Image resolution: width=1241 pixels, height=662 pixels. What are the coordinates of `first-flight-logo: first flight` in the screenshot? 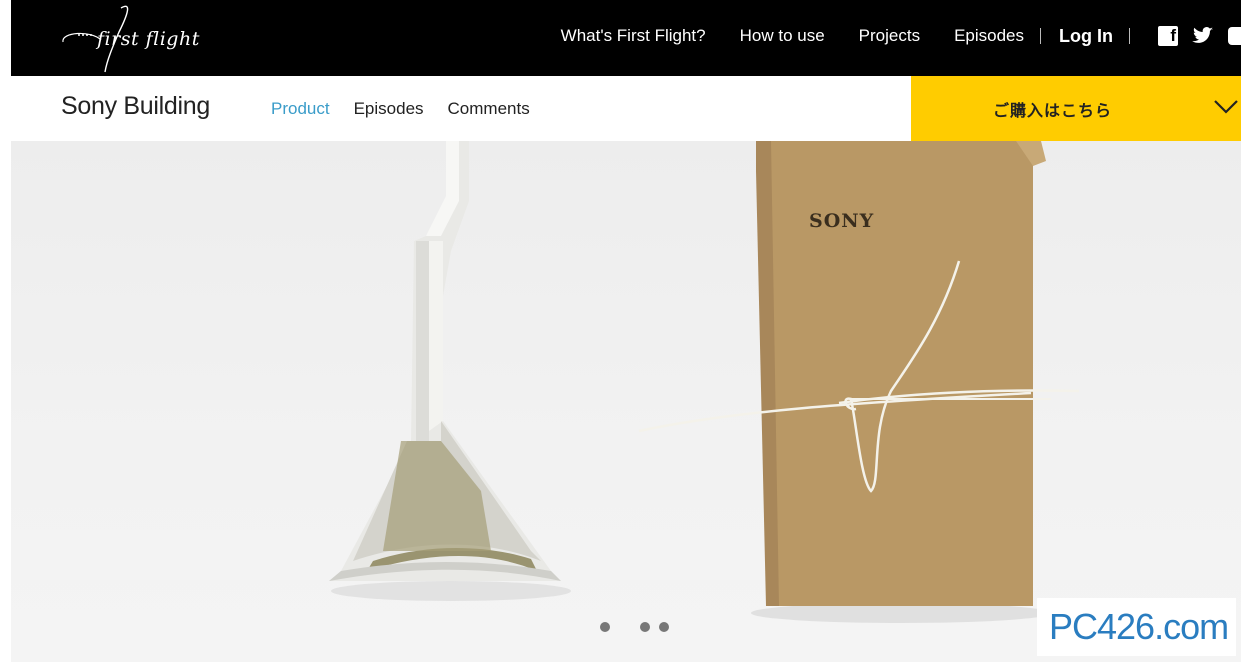 It's located at (130, 38).